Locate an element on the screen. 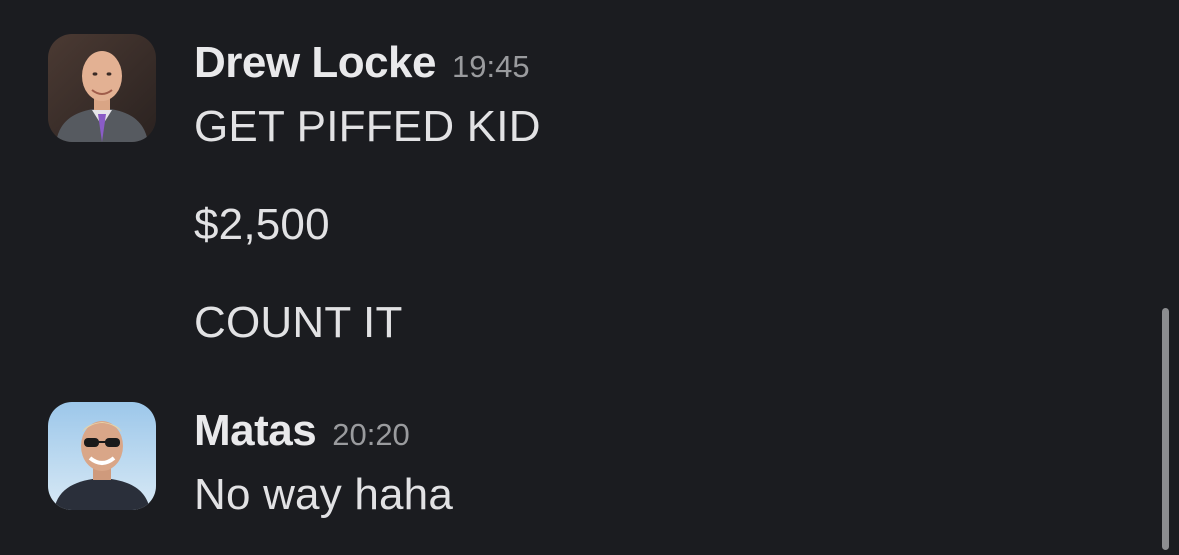  message-text: COUNT IT is located at coordinates (298, 322).